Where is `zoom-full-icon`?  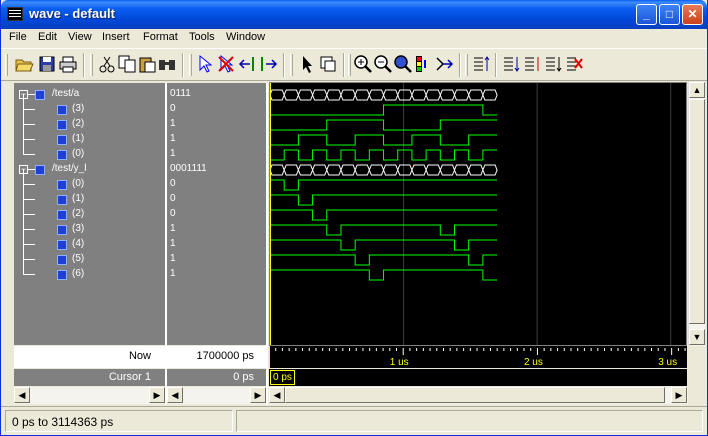
zoom-full-icon is located at coordinates (403, 64).